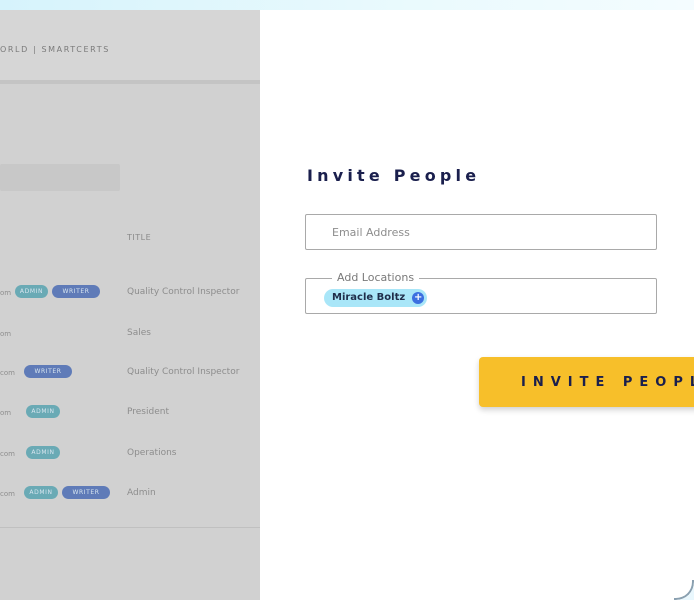  What do you see at coordinates (139, 237) in the screenshot?
I see `column-header-title: TITLE` at bounding box center [139, 237].